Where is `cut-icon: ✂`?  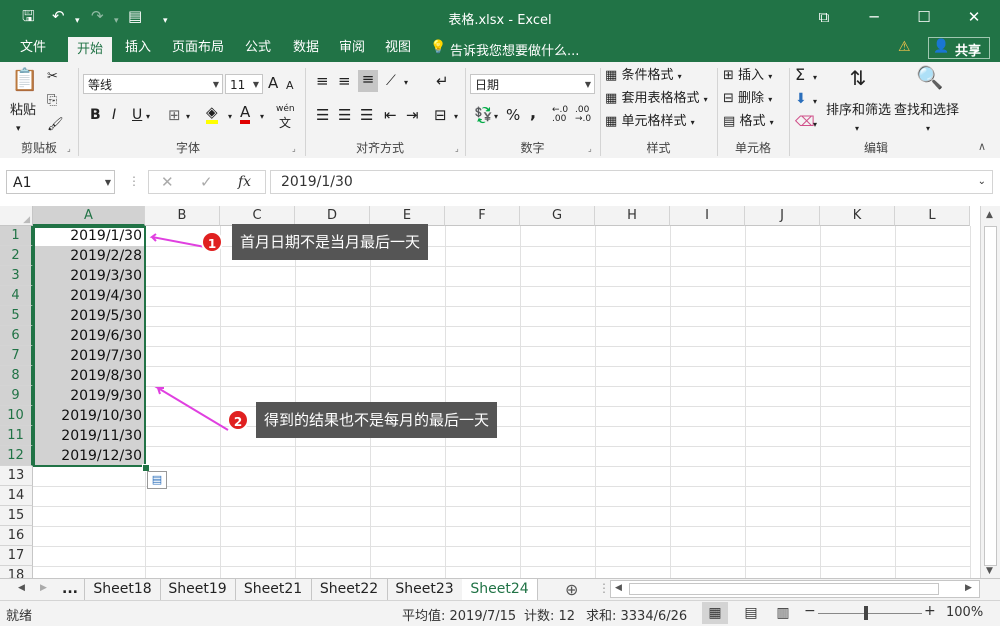 cut-icon: ✂ is located at coordinates (52, 77).